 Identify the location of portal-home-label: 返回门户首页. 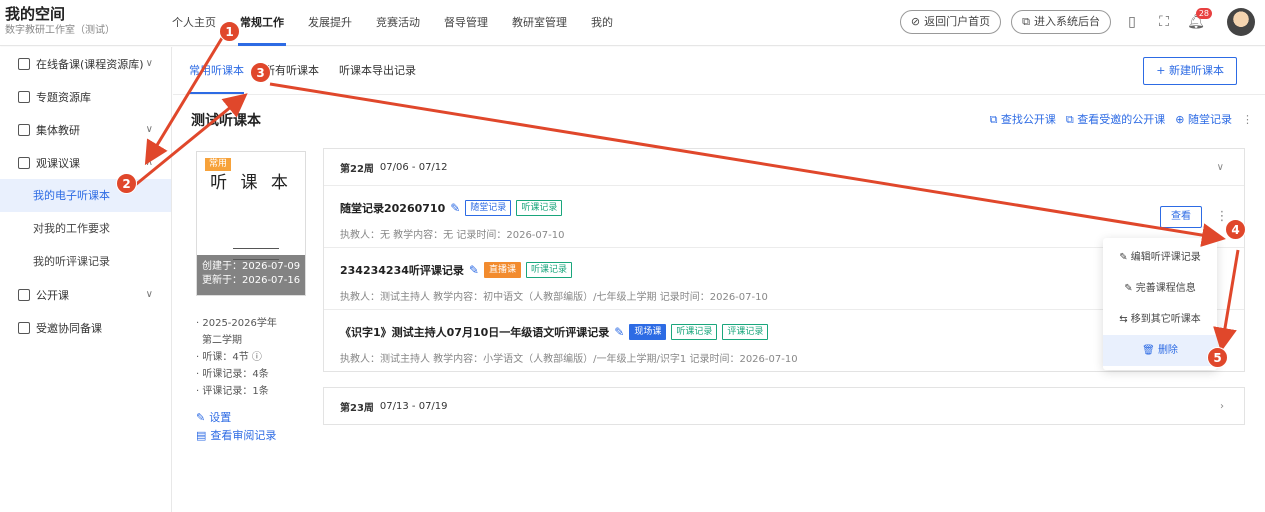
(957, 21).